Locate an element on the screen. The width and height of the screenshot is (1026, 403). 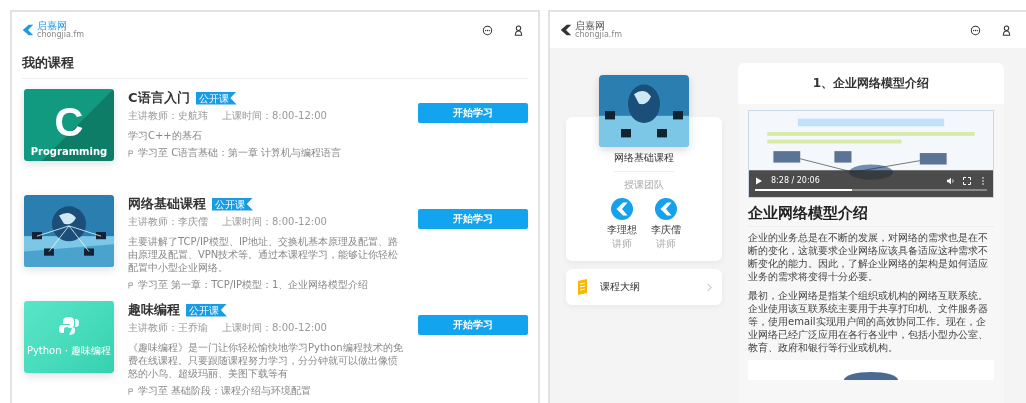
course-title: C语言入门 is located at coordinates (159, 98).